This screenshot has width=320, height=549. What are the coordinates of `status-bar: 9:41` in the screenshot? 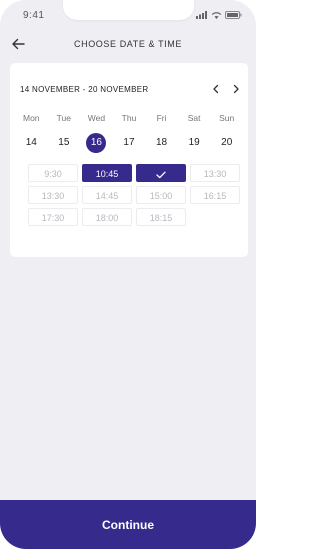 It's located at (128, 15).